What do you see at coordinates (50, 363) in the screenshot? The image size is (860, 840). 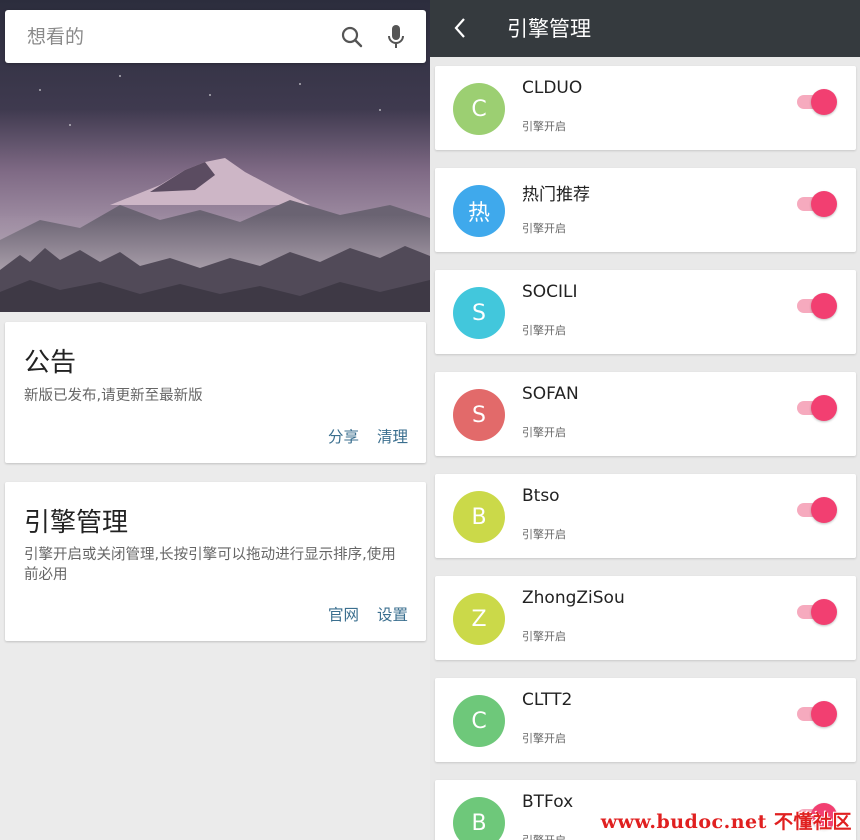 I see `announcement-title: 公告` at bounding box center [50, 363].